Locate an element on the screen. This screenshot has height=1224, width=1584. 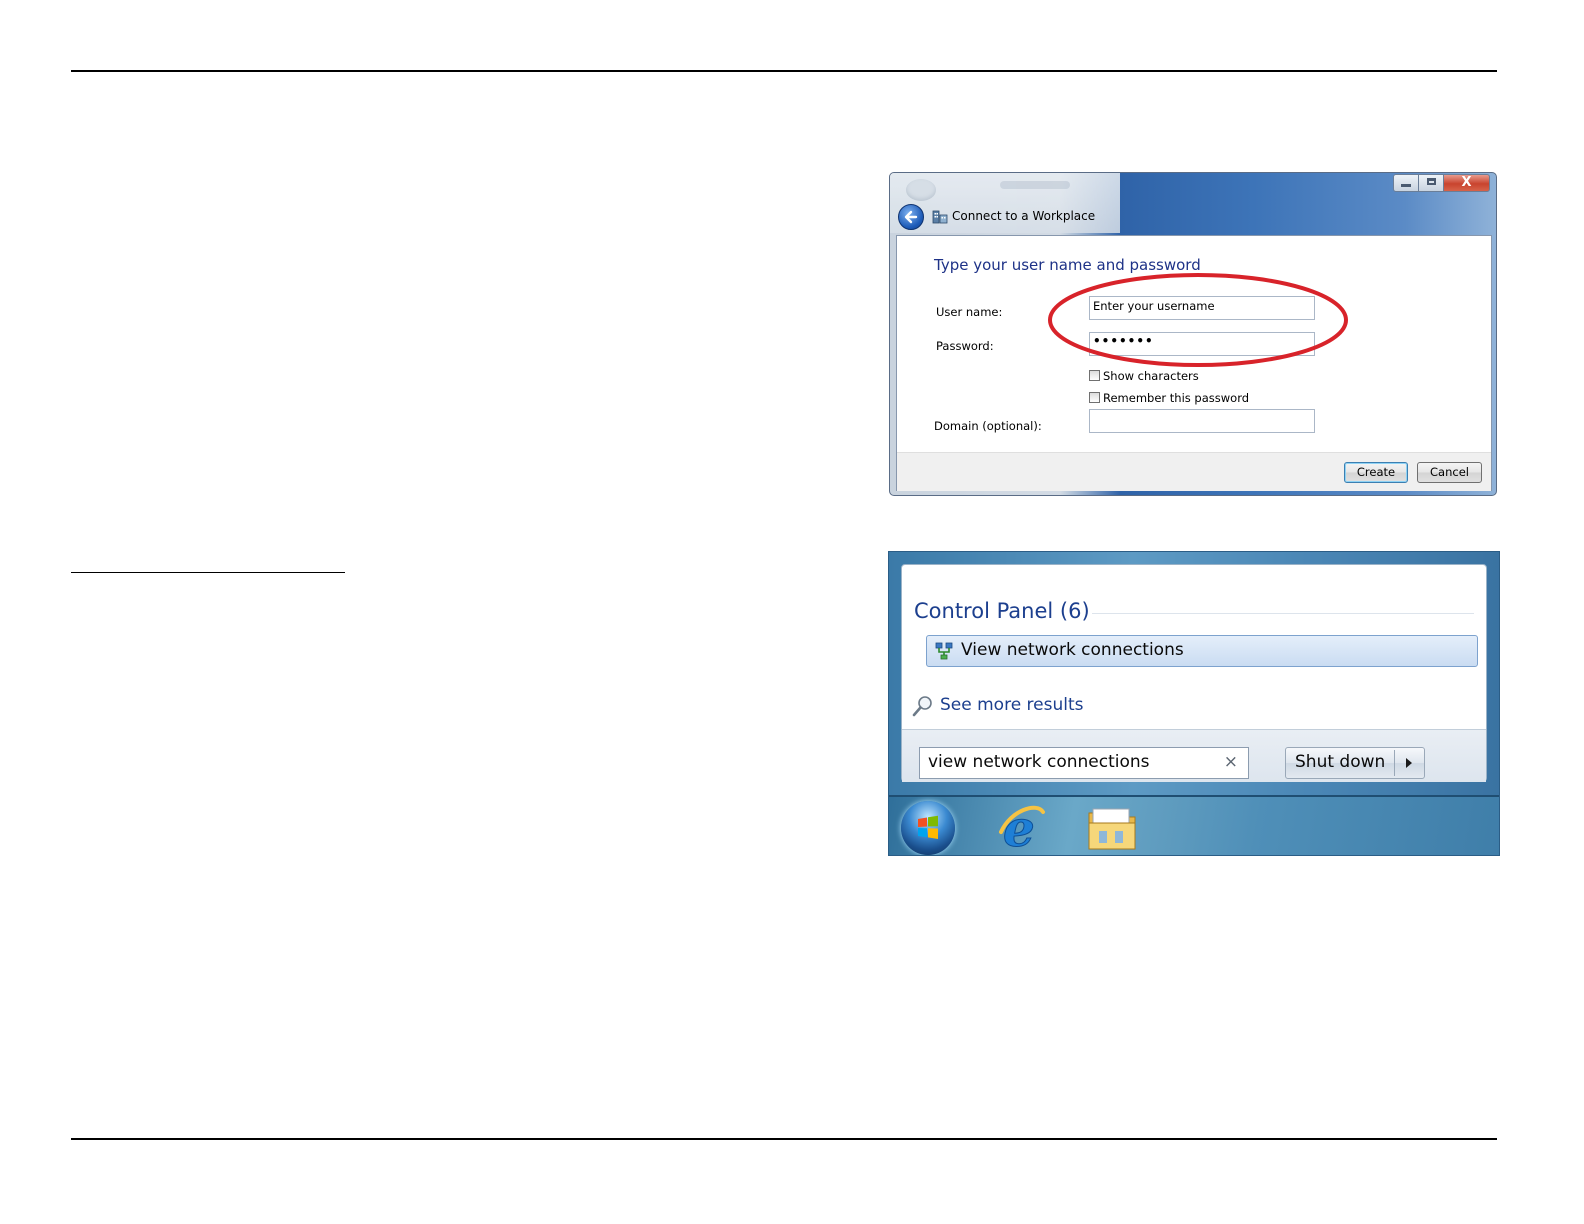
minimize-button is located at coordinates (1406, 183).